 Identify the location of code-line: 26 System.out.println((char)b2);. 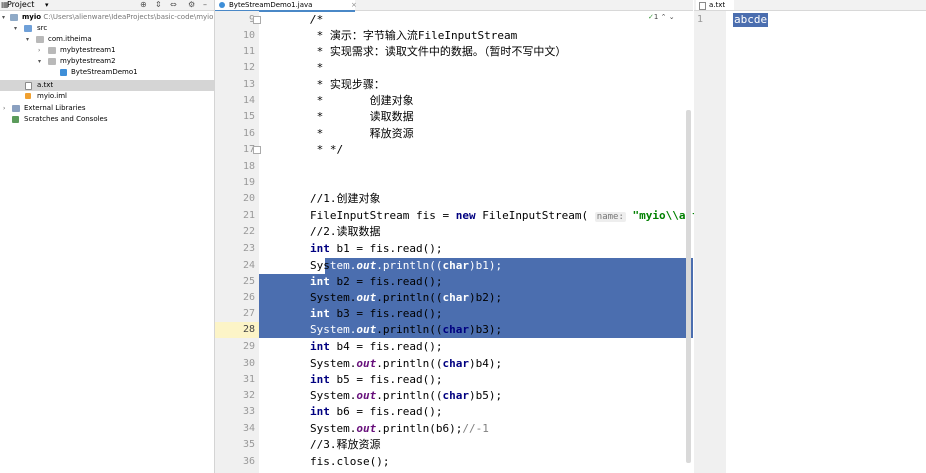
(454, 298).